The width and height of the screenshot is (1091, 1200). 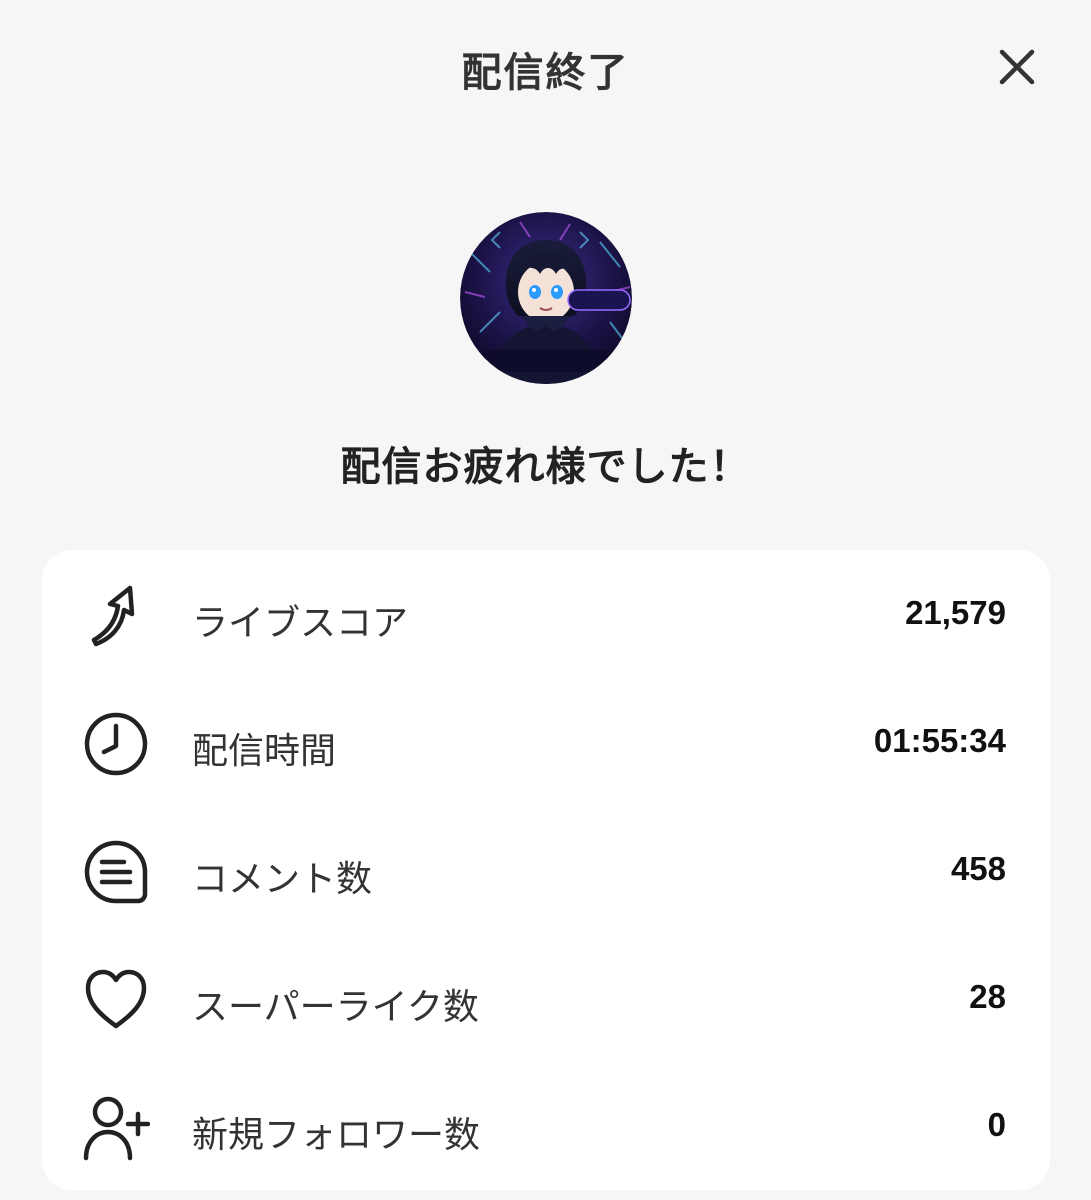 I want to click on stat-row-stream-time: 配信時間 01:55:34, so click(x=546, y=742).